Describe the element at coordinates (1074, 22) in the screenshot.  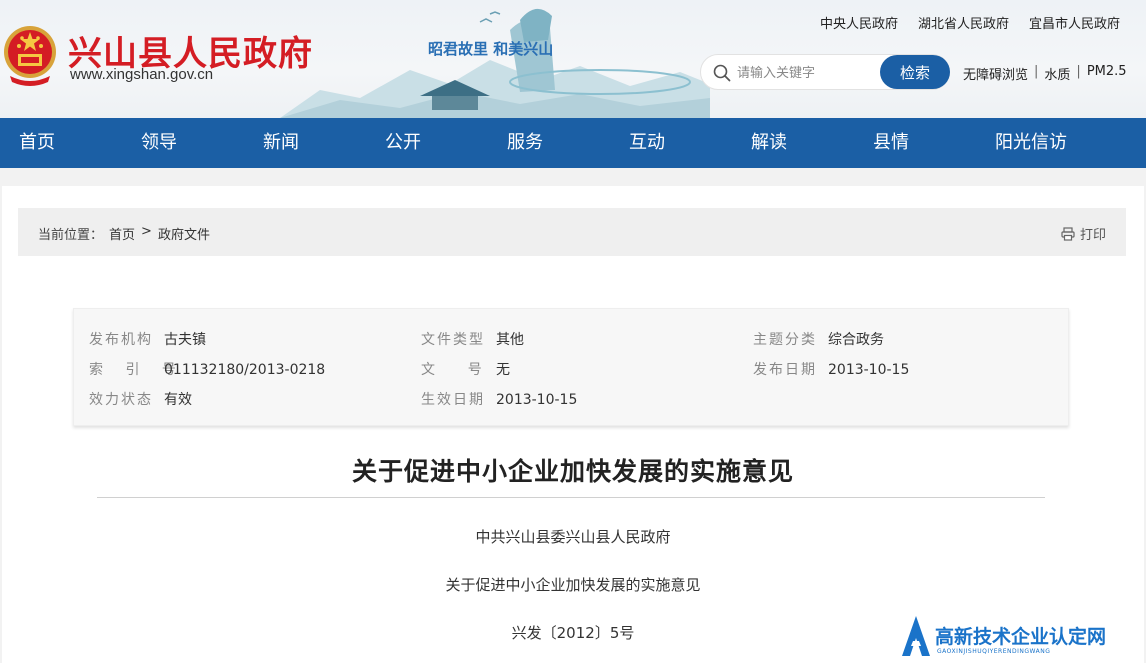
I see `top-link-yichang-gov: 宜昌市人民政府` at that location.